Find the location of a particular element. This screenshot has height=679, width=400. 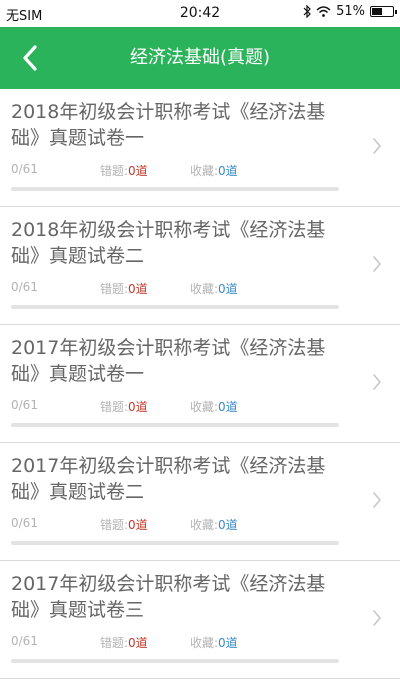

app-header: 经济法基础(真题) is located at coordinates (200, 58).